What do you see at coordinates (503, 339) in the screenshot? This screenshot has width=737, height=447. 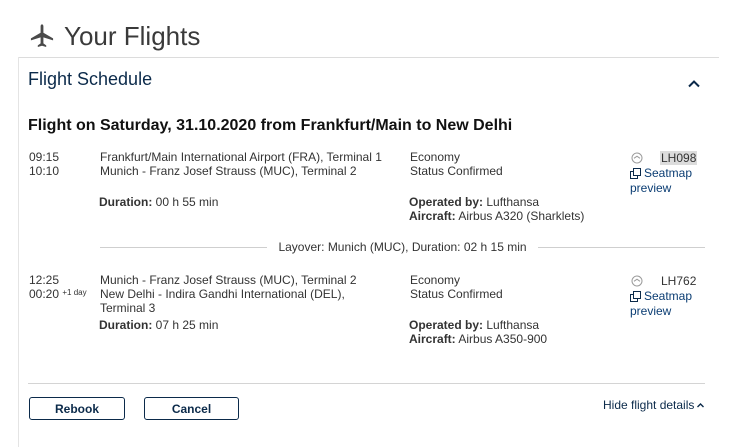 I see `aircraft-type: Airbus A350-900` at bounding box center [503, 339].